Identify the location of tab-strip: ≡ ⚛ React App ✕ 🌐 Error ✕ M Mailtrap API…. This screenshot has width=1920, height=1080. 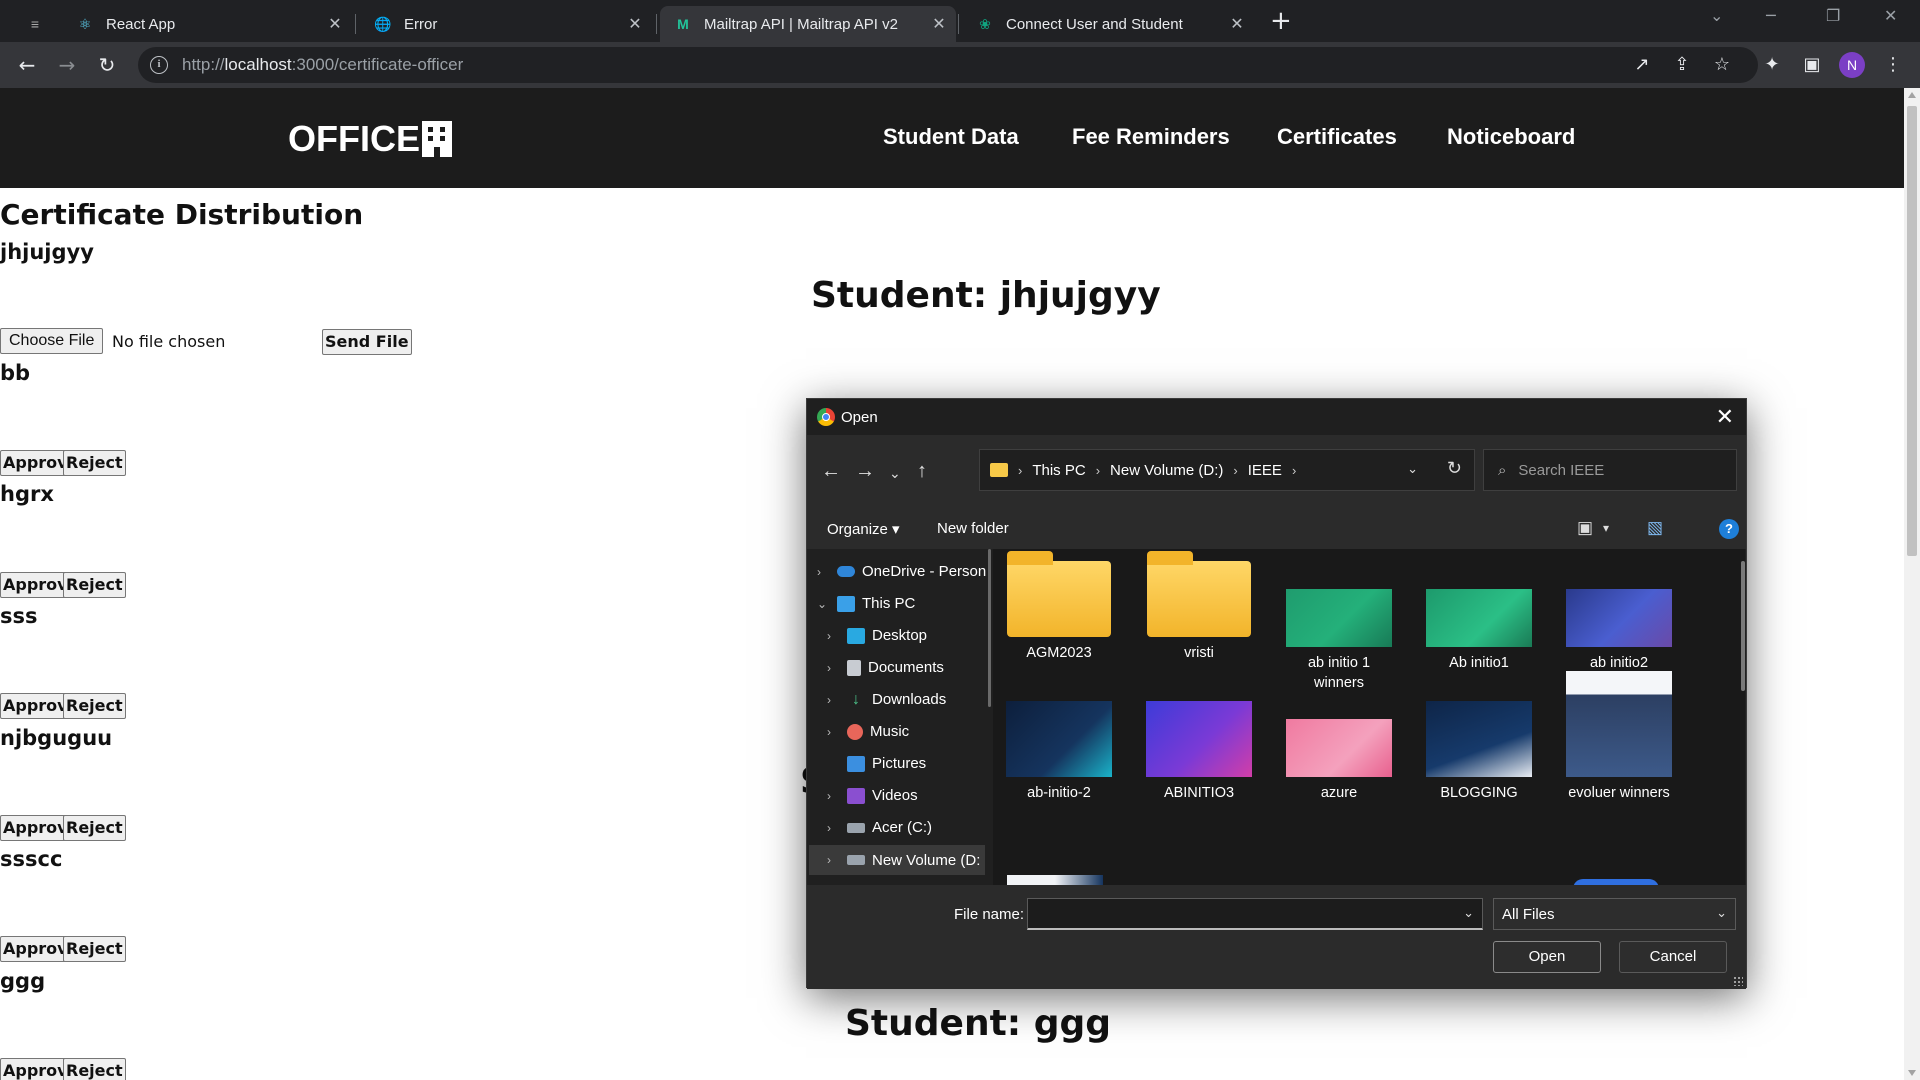
(960, 21).